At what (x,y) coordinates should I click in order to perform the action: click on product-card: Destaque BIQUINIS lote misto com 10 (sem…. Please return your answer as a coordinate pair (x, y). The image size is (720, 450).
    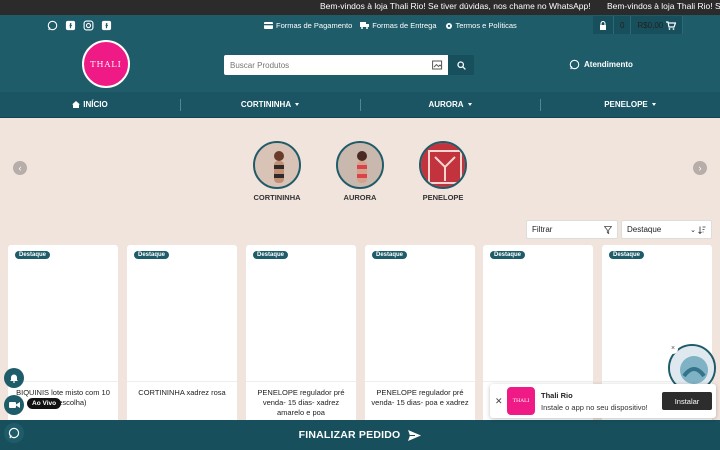
    Looking at the image, I should click on (63, 337).